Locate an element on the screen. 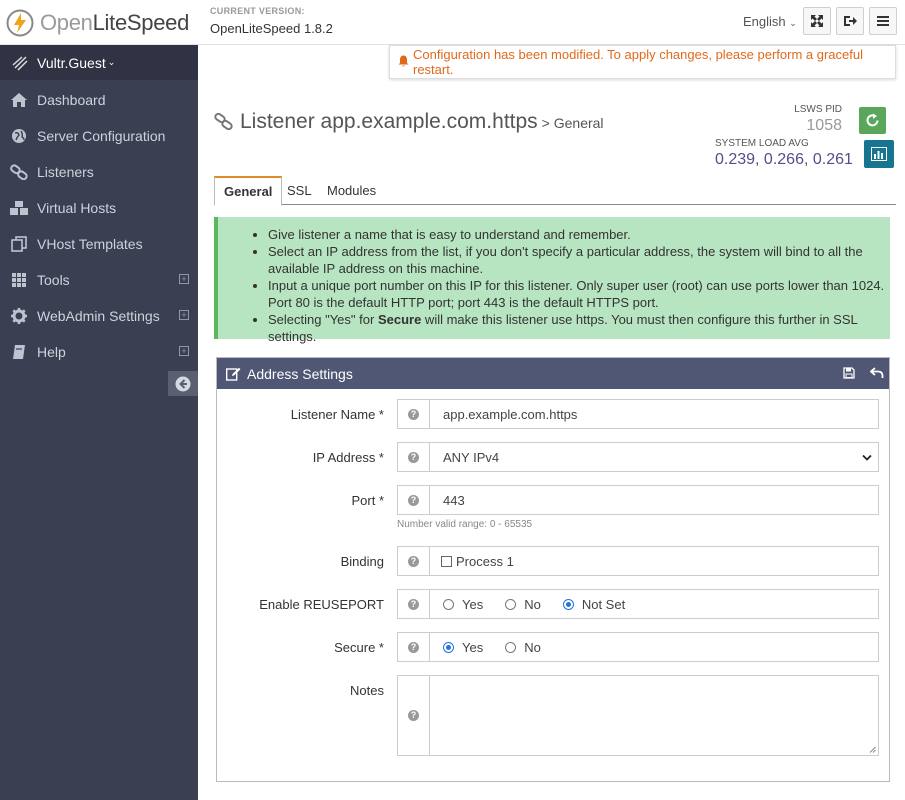 Image resolution: width=905 pixels, height=800 pixels. sidebar-item-label: WebAdmin Settings is located at coordinates (98, 316).